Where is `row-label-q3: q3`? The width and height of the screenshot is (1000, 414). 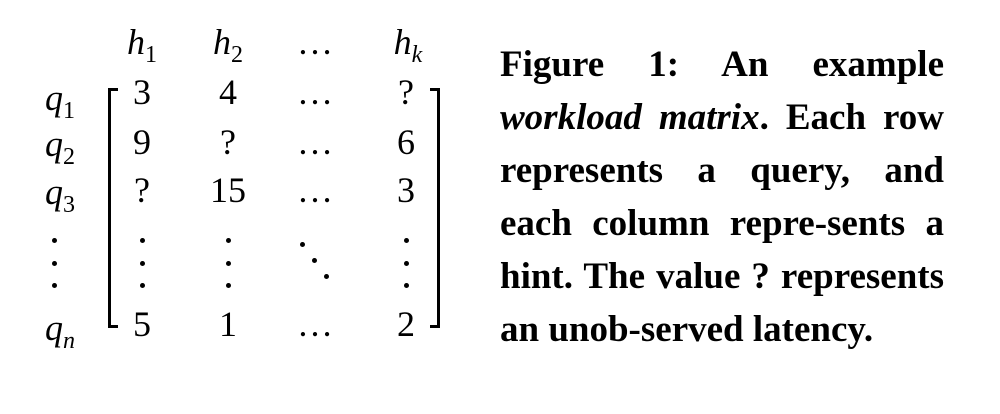 row-label-q3: q3 is located at coordinates (60, 195).